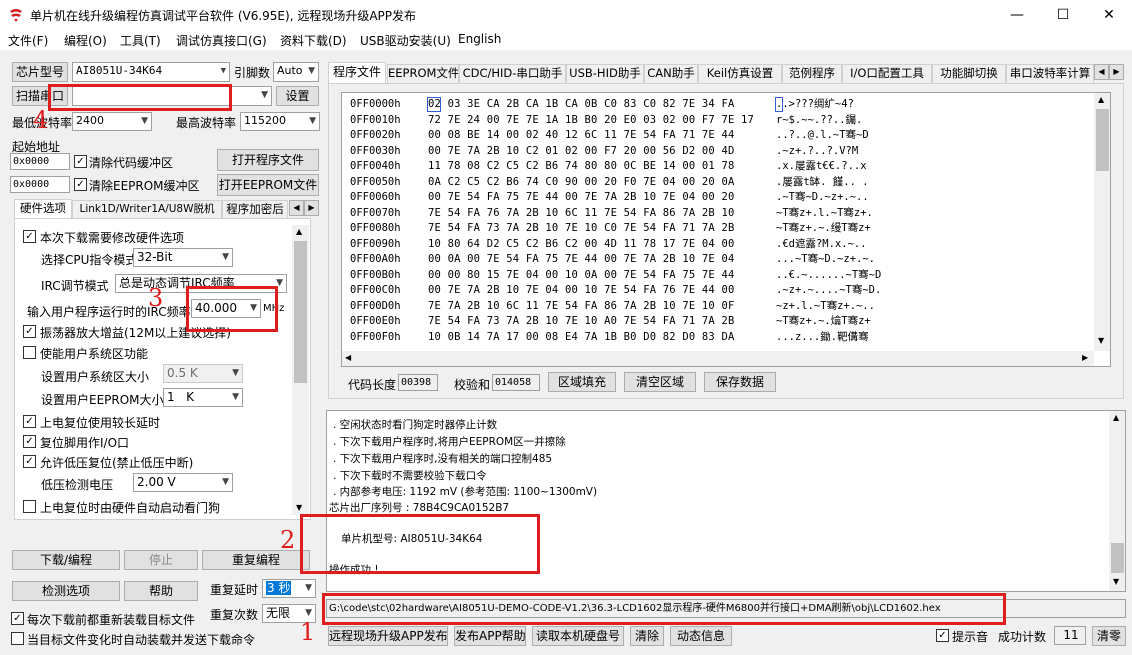  What do you see at coordinates (1109, 15) in the screenshot?
I see `close-button: ✕` at bounding box center [1109, 15].